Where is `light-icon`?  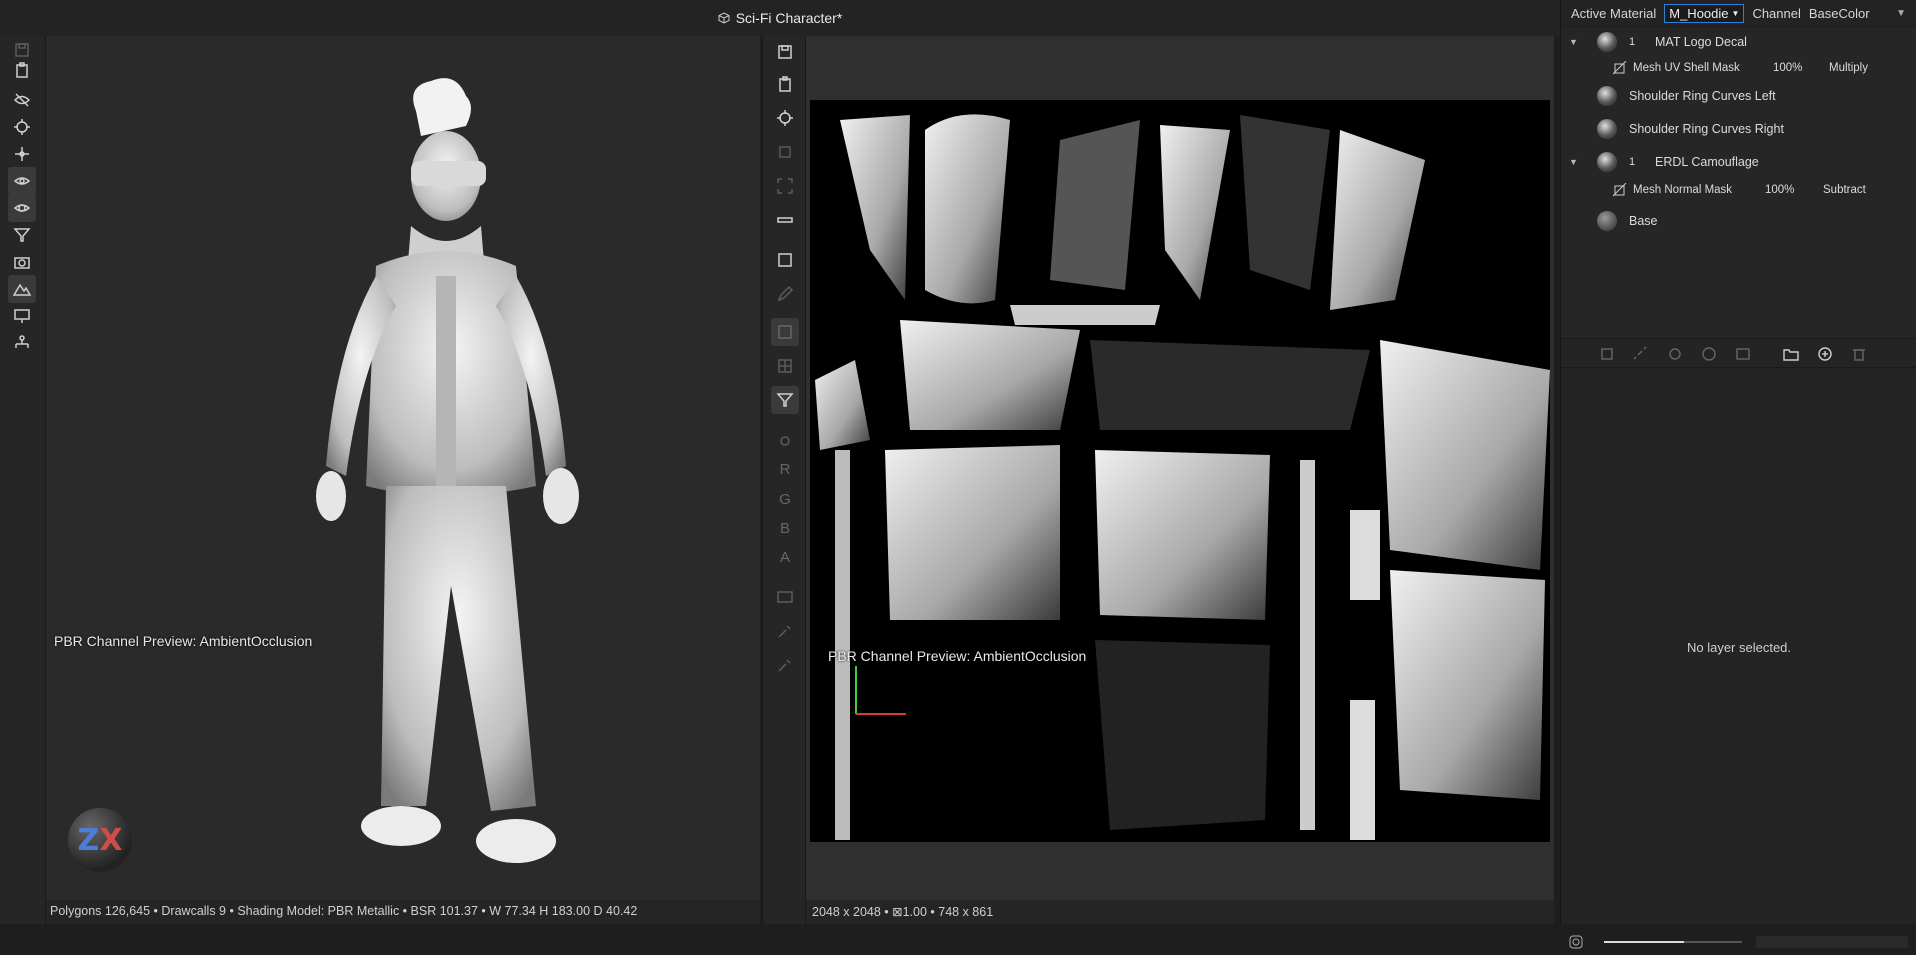
light-icon is located at coordinates (785, 442).